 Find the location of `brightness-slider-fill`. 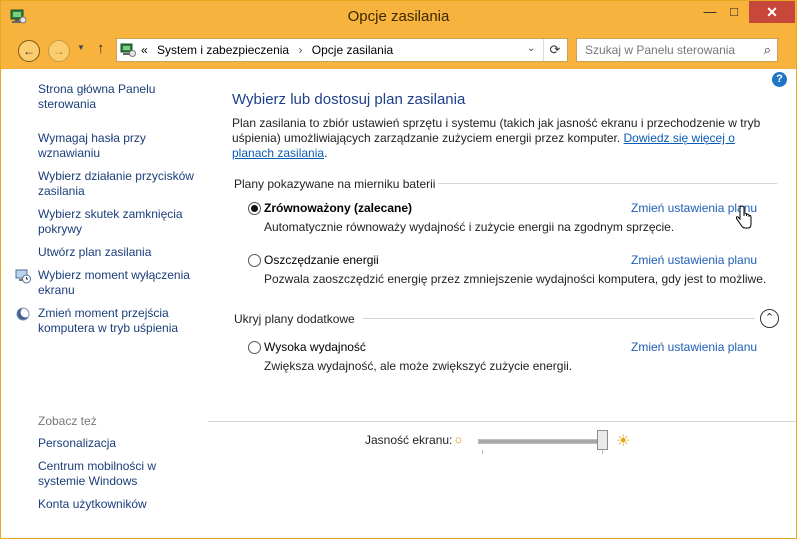

brightness-slider-fill is located at coordinates (541, 441).